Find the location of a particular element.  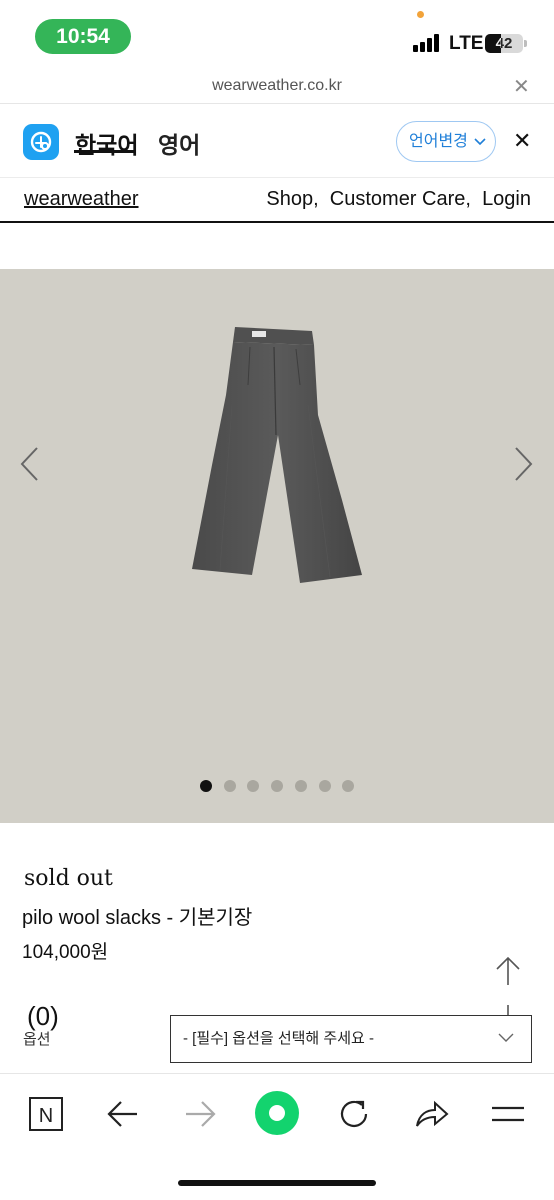

privacy-indicator-icon is located at coordinates (420, 14).